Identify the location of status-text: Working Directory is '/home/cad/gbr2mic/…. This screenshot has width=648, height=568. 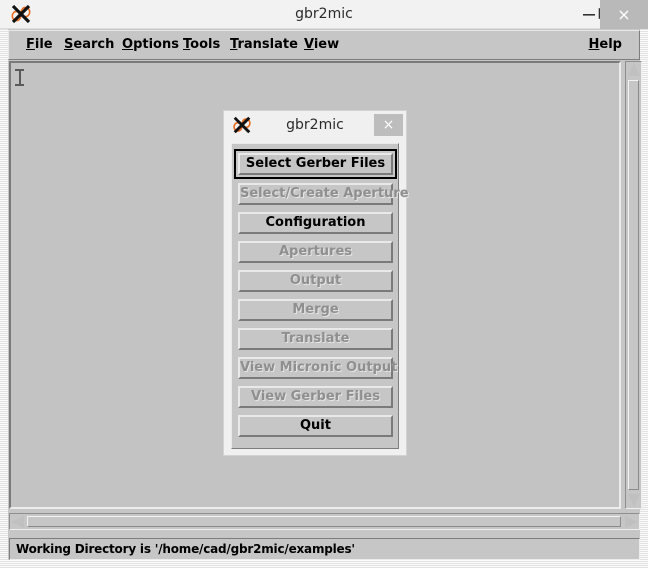
(185, 549).